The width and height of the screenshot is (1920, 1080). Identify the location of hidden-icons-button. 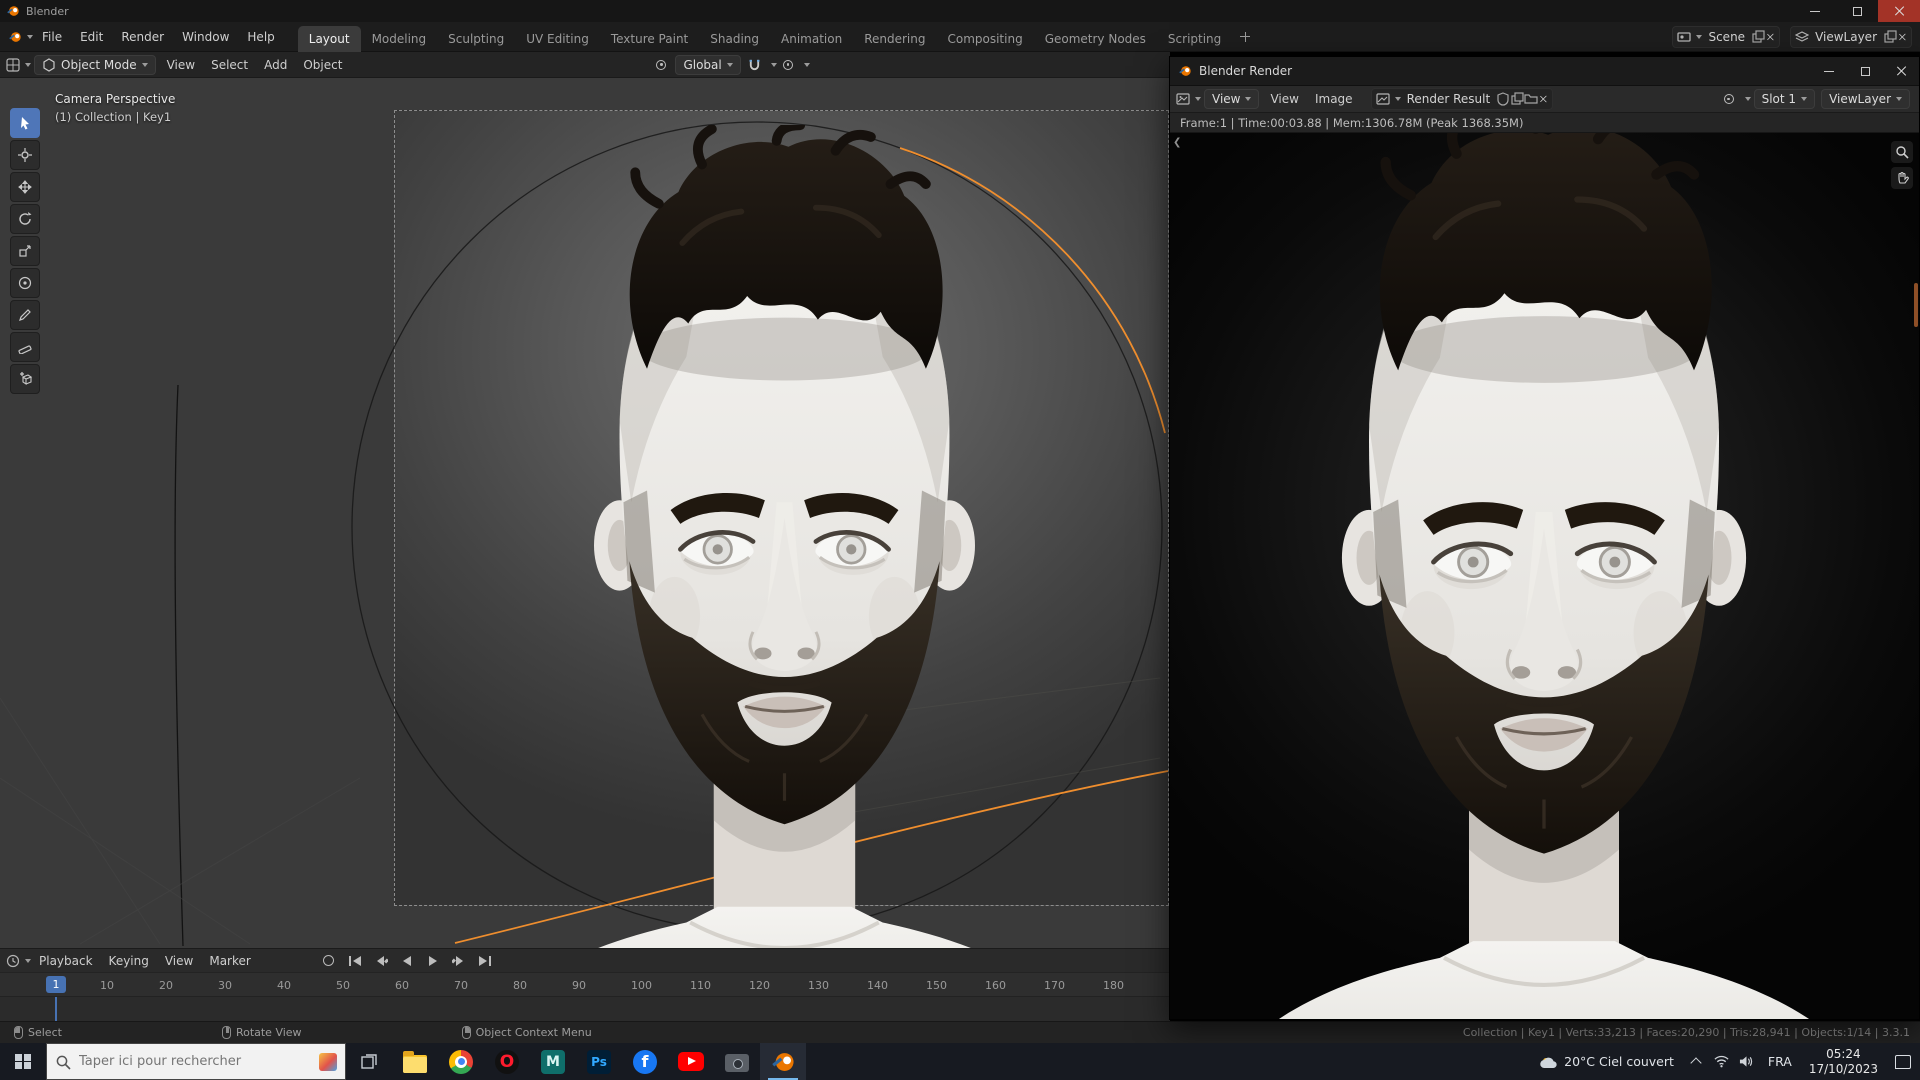
(1696, 1061).